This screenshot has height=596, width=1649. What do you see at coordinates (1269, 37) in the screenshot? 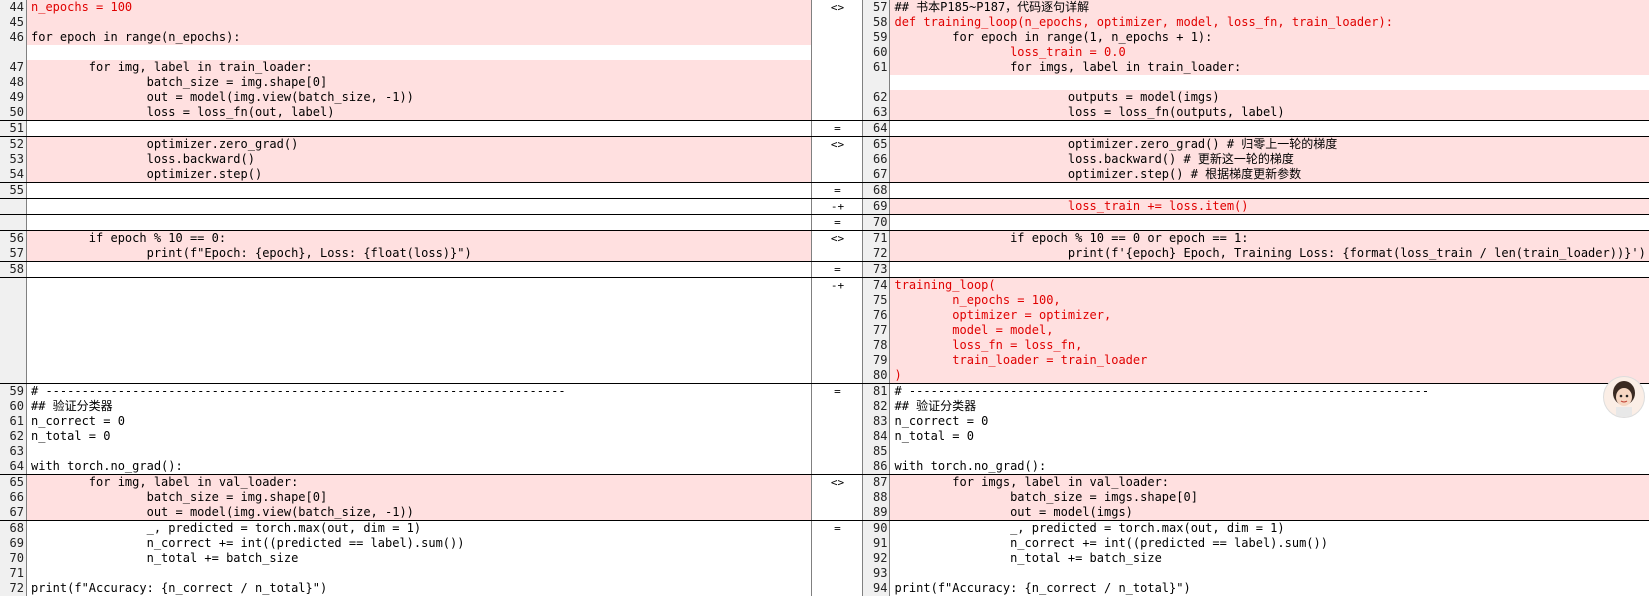
I see `code-line: for epoch in range(1, n_epochs + 1):` at bounding box center [1269, 37].